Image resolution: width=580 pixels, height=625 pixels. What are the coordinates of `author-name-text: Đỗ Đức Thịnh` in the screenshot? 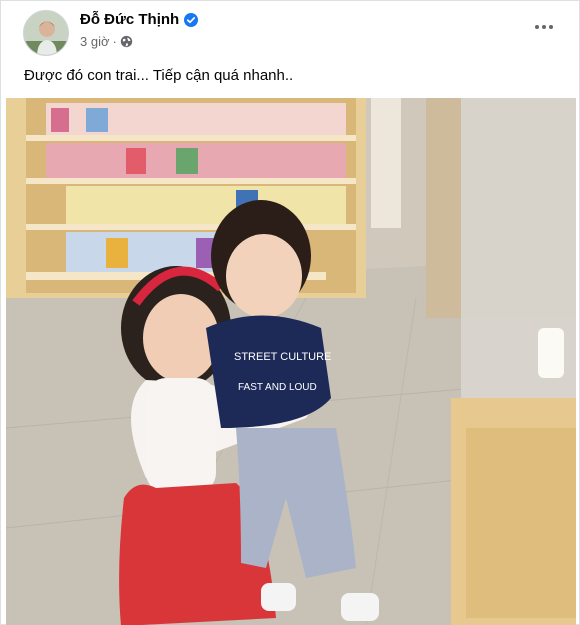 It's located at (129, 19).